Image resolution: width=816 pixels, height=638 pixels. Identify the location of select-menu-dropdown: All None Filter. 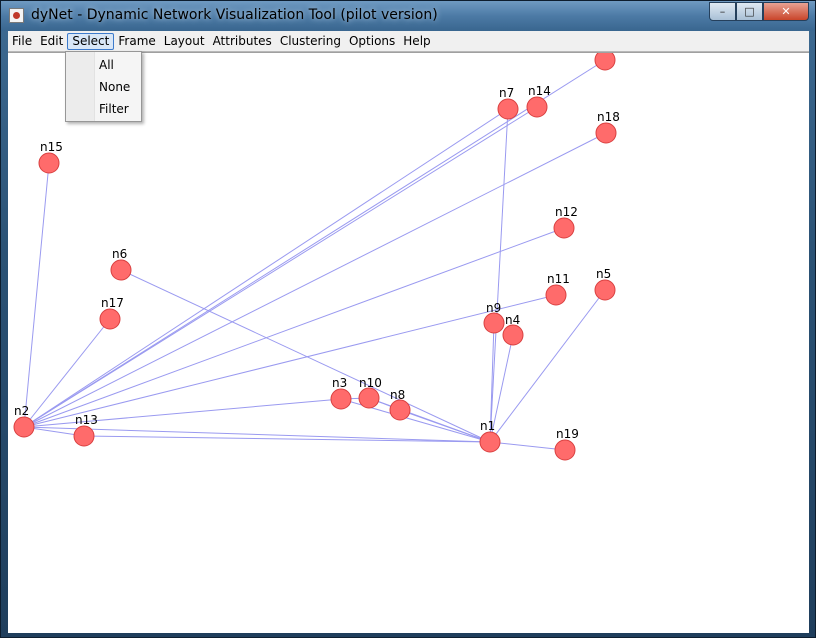
(103, 86).